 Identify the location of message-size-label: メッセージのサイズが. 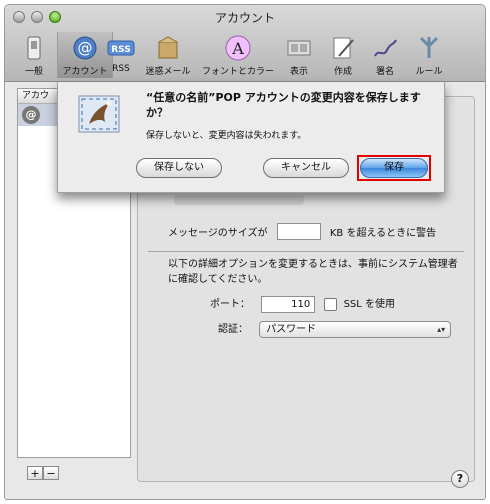
(218, 233).